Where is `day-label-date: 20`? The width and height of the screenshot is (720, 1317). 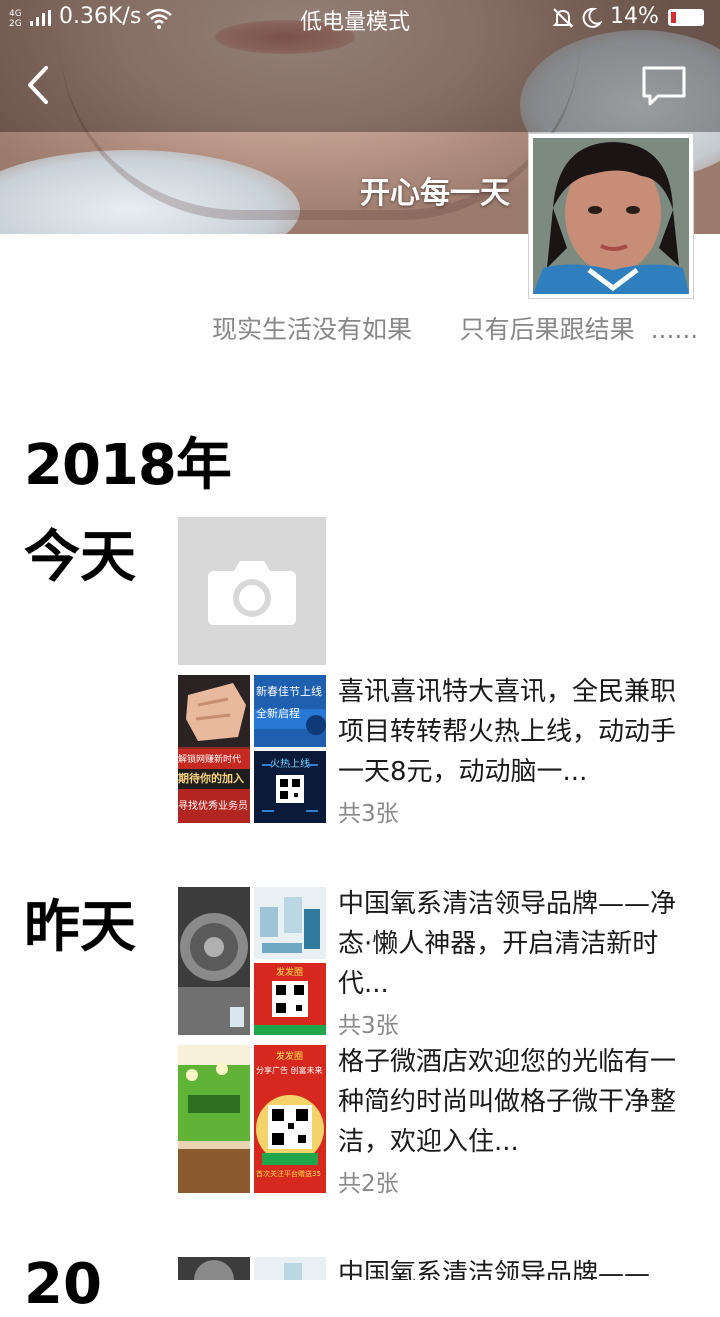 day-label-date: 20 is located at coordinates (63, 1284).